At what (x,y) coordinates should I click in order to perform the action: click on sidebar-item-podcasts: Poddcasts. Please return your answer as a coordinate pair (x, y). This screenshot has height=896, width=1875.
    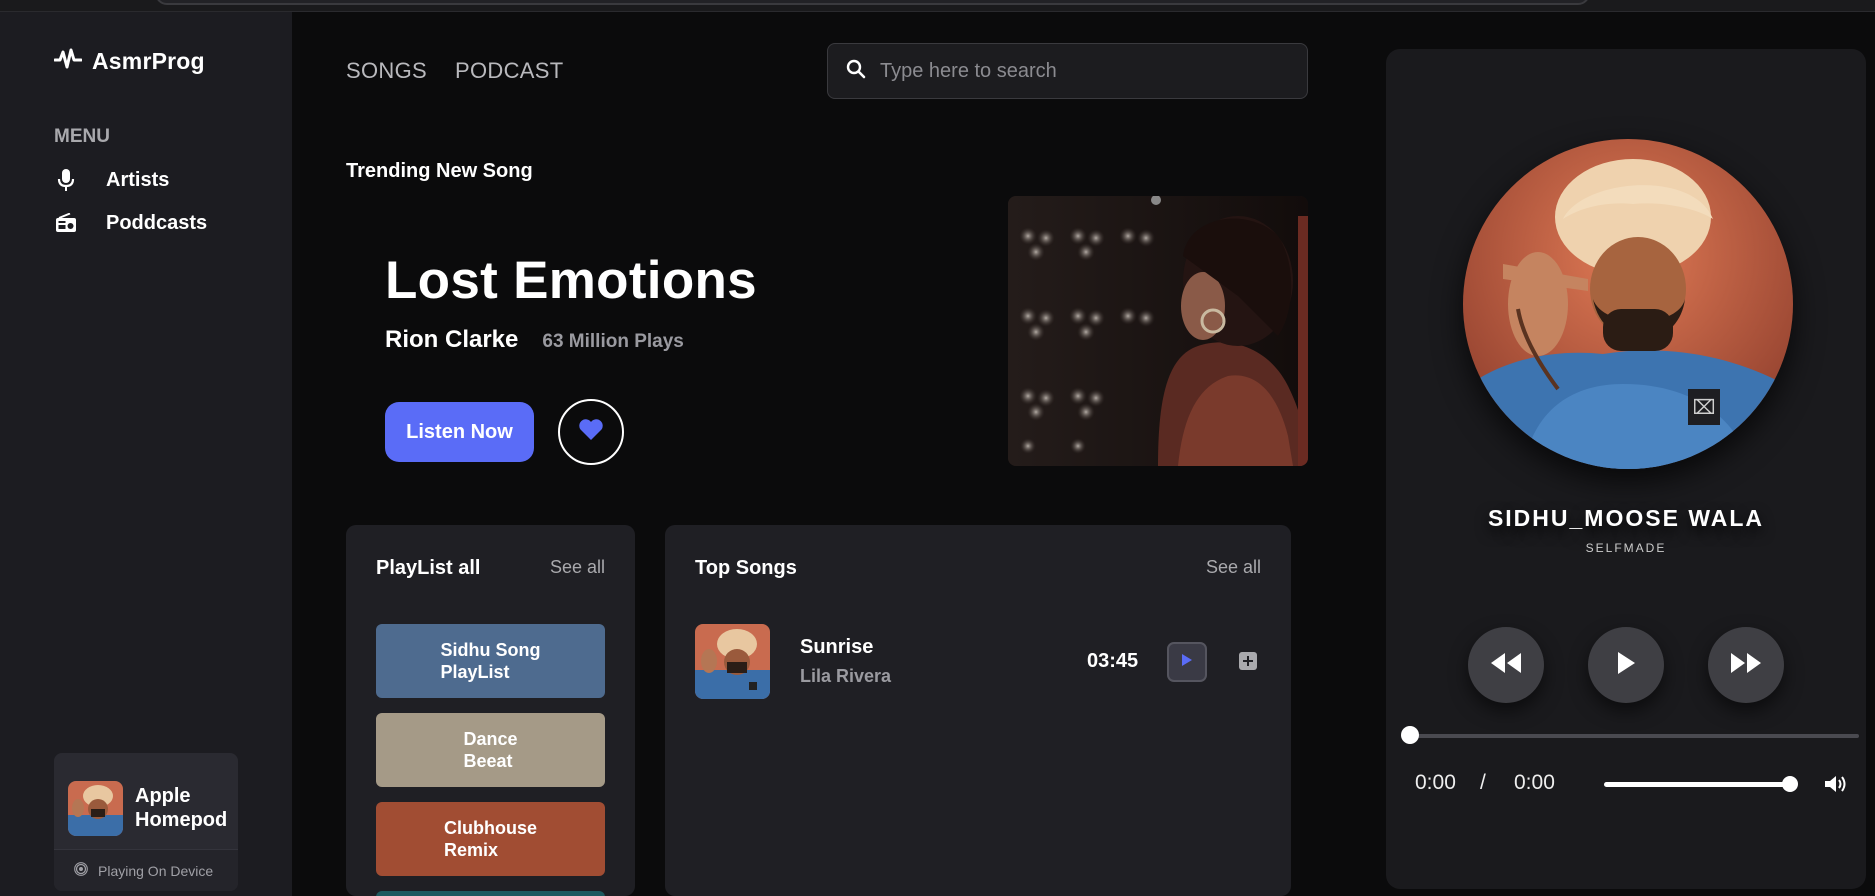
    Looking at the image, I should click on (130, 223).